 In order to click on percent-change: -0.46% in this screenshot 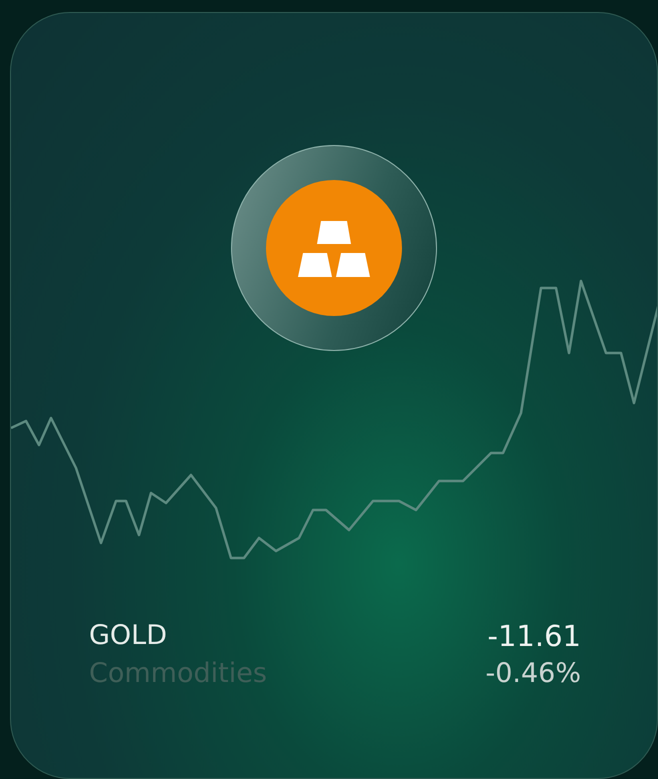, I will do `click(533, 674)`.